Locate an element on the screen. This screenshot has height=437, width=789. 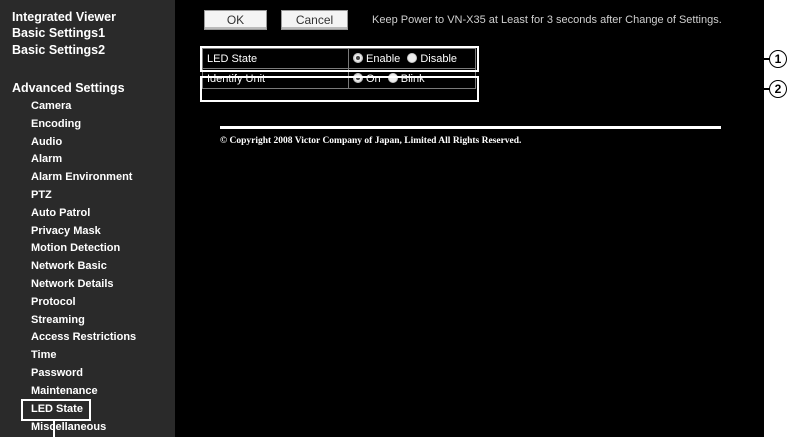
menu-audio: Audio is located at coordinates (46, 142).